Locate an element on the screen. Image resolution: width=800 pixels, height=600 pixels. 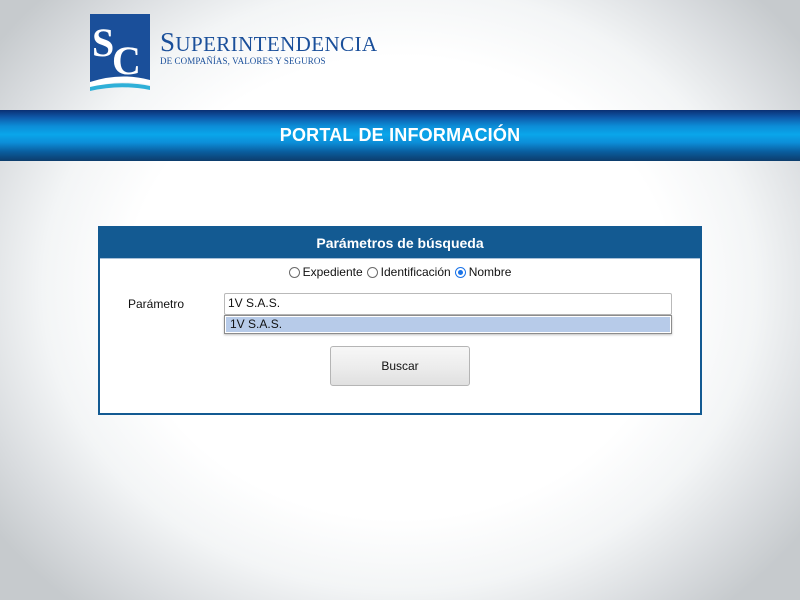
radio-expediente-circle is located at coordinates (294, 272).